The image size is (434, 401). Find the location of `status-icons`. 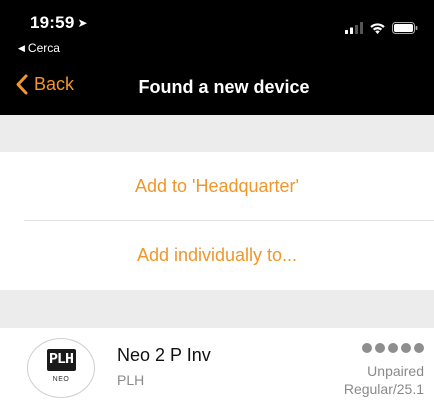

status-icons is located at coordinates (381, 28).